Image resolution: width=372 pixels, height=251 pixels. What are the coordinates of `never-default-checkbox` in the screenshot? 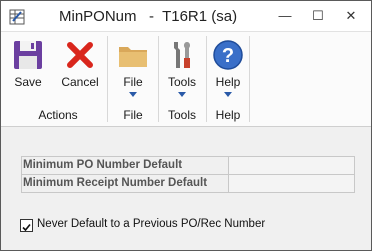 It's located at (26, 225).